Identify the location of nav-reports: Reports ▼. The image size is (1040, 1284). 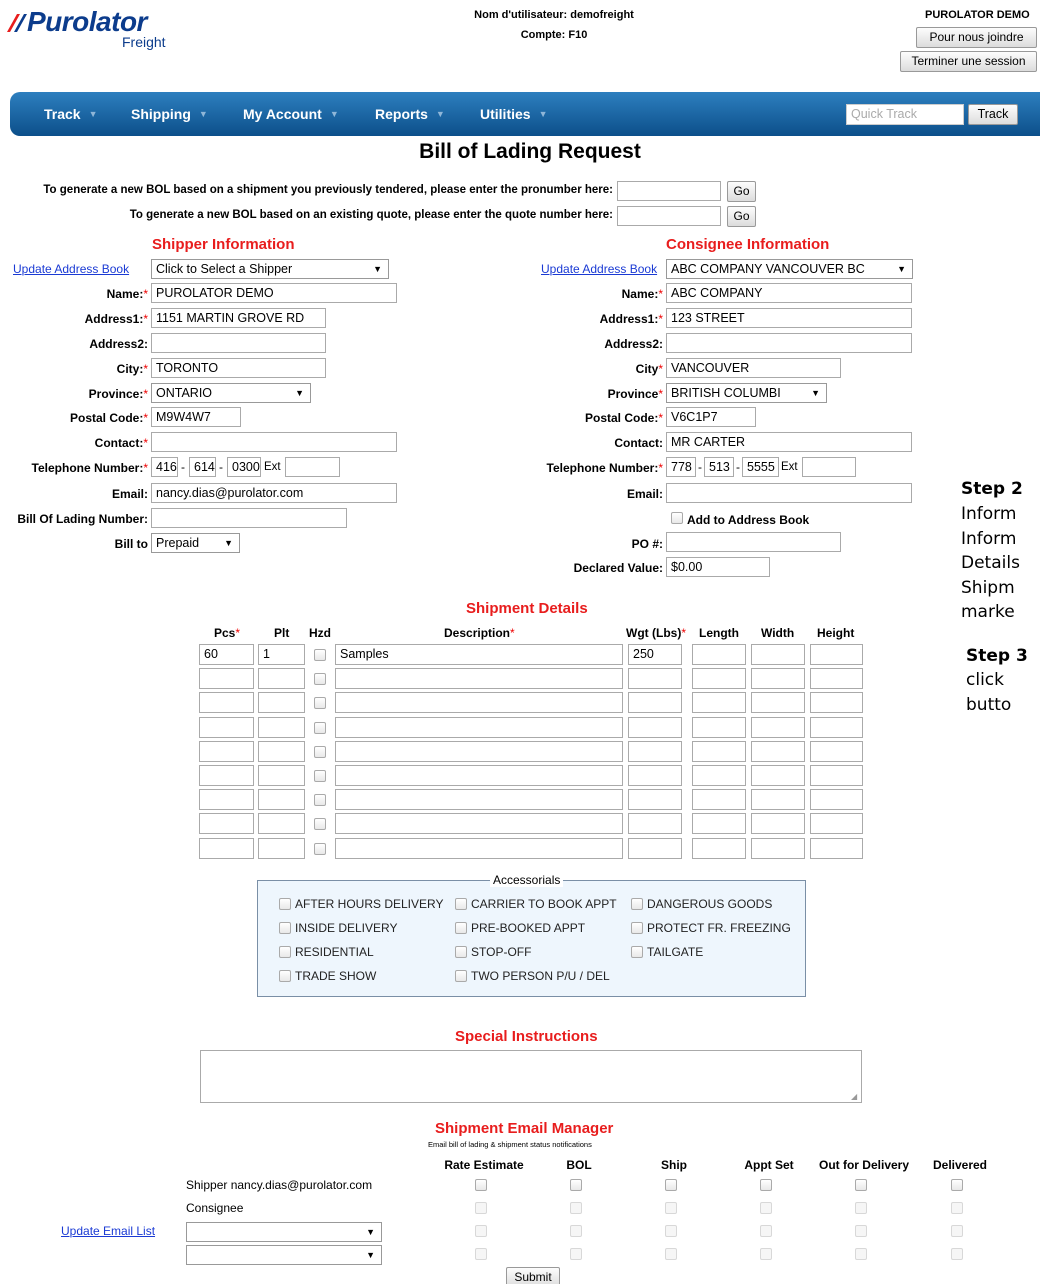
(410, 114).